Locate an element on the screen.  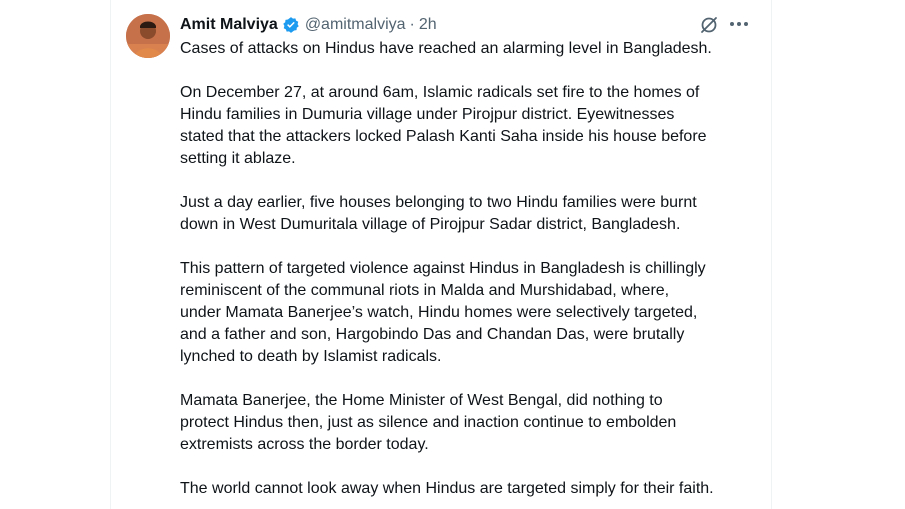
tweet-time: 2h is located at coordinates (428, 25).